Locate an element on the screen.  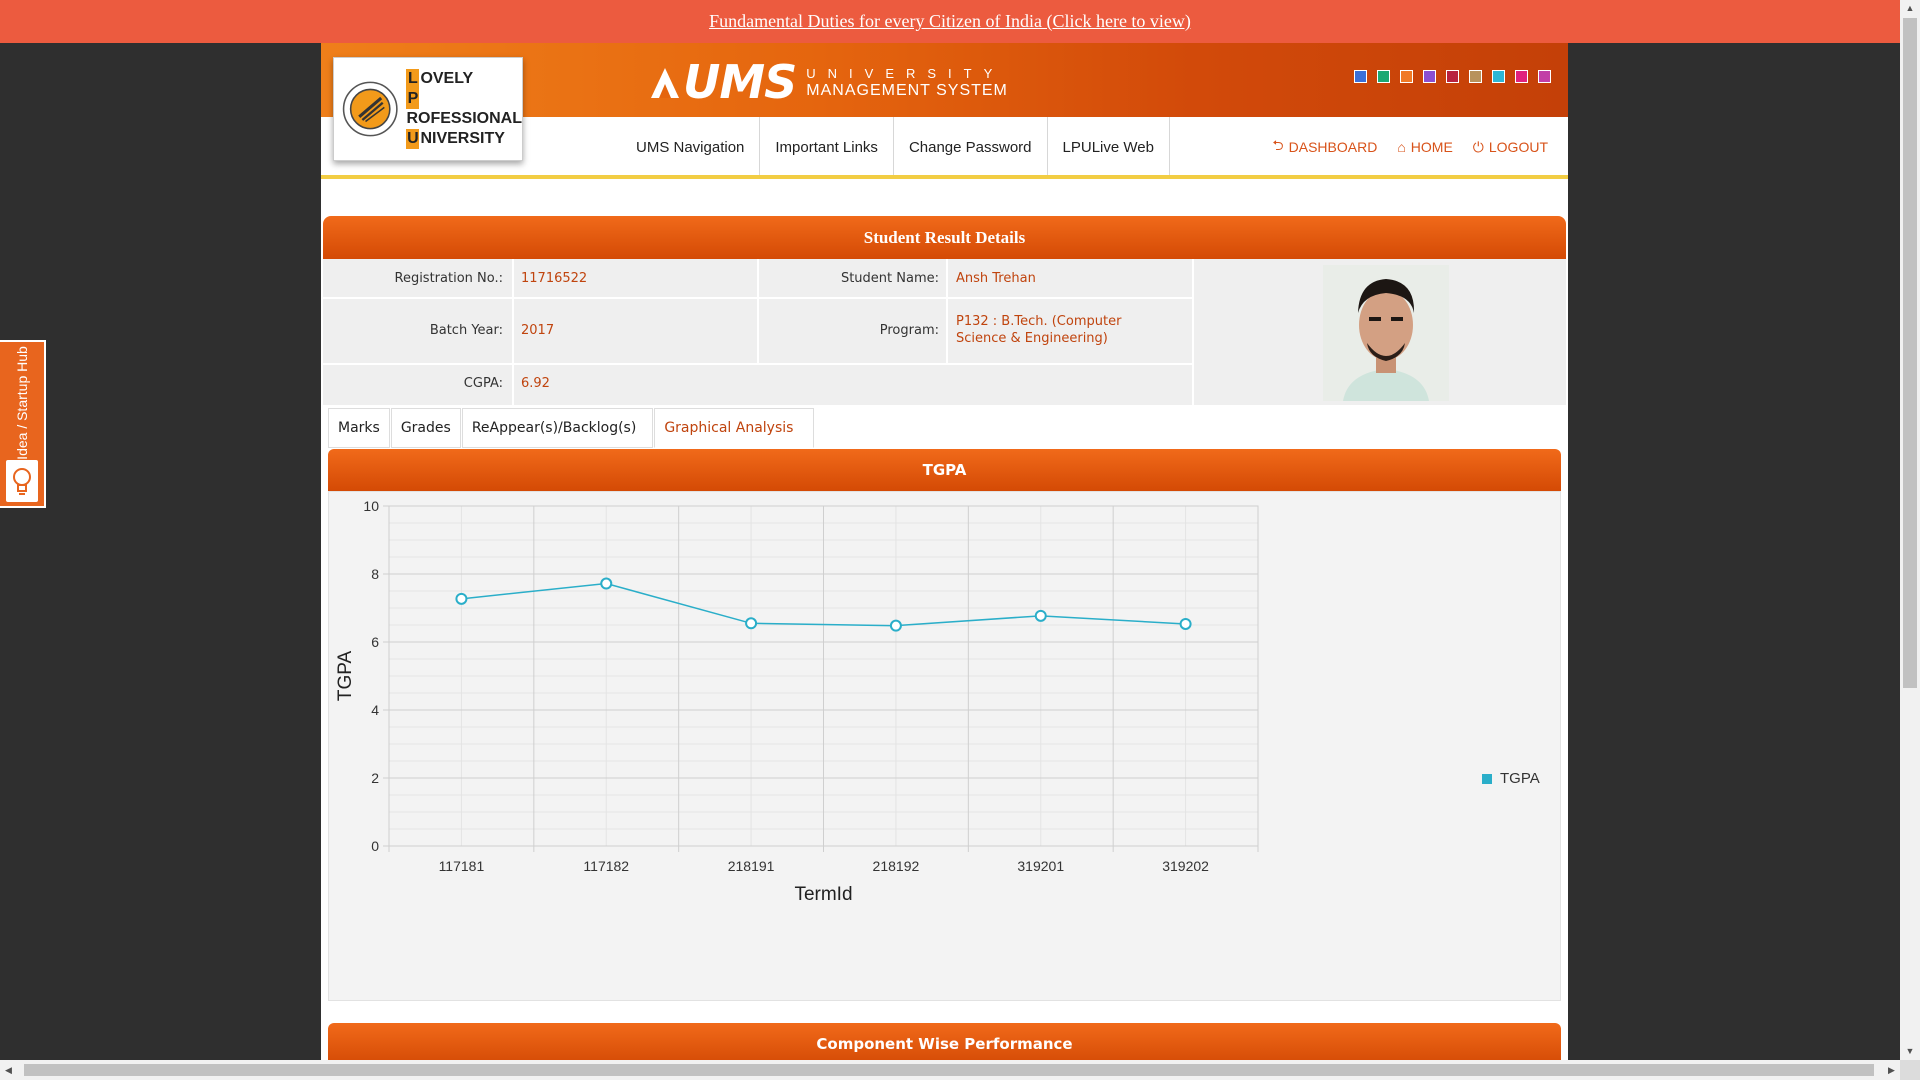
chart-legend: TGPA is located at coordinates (1511, 778).